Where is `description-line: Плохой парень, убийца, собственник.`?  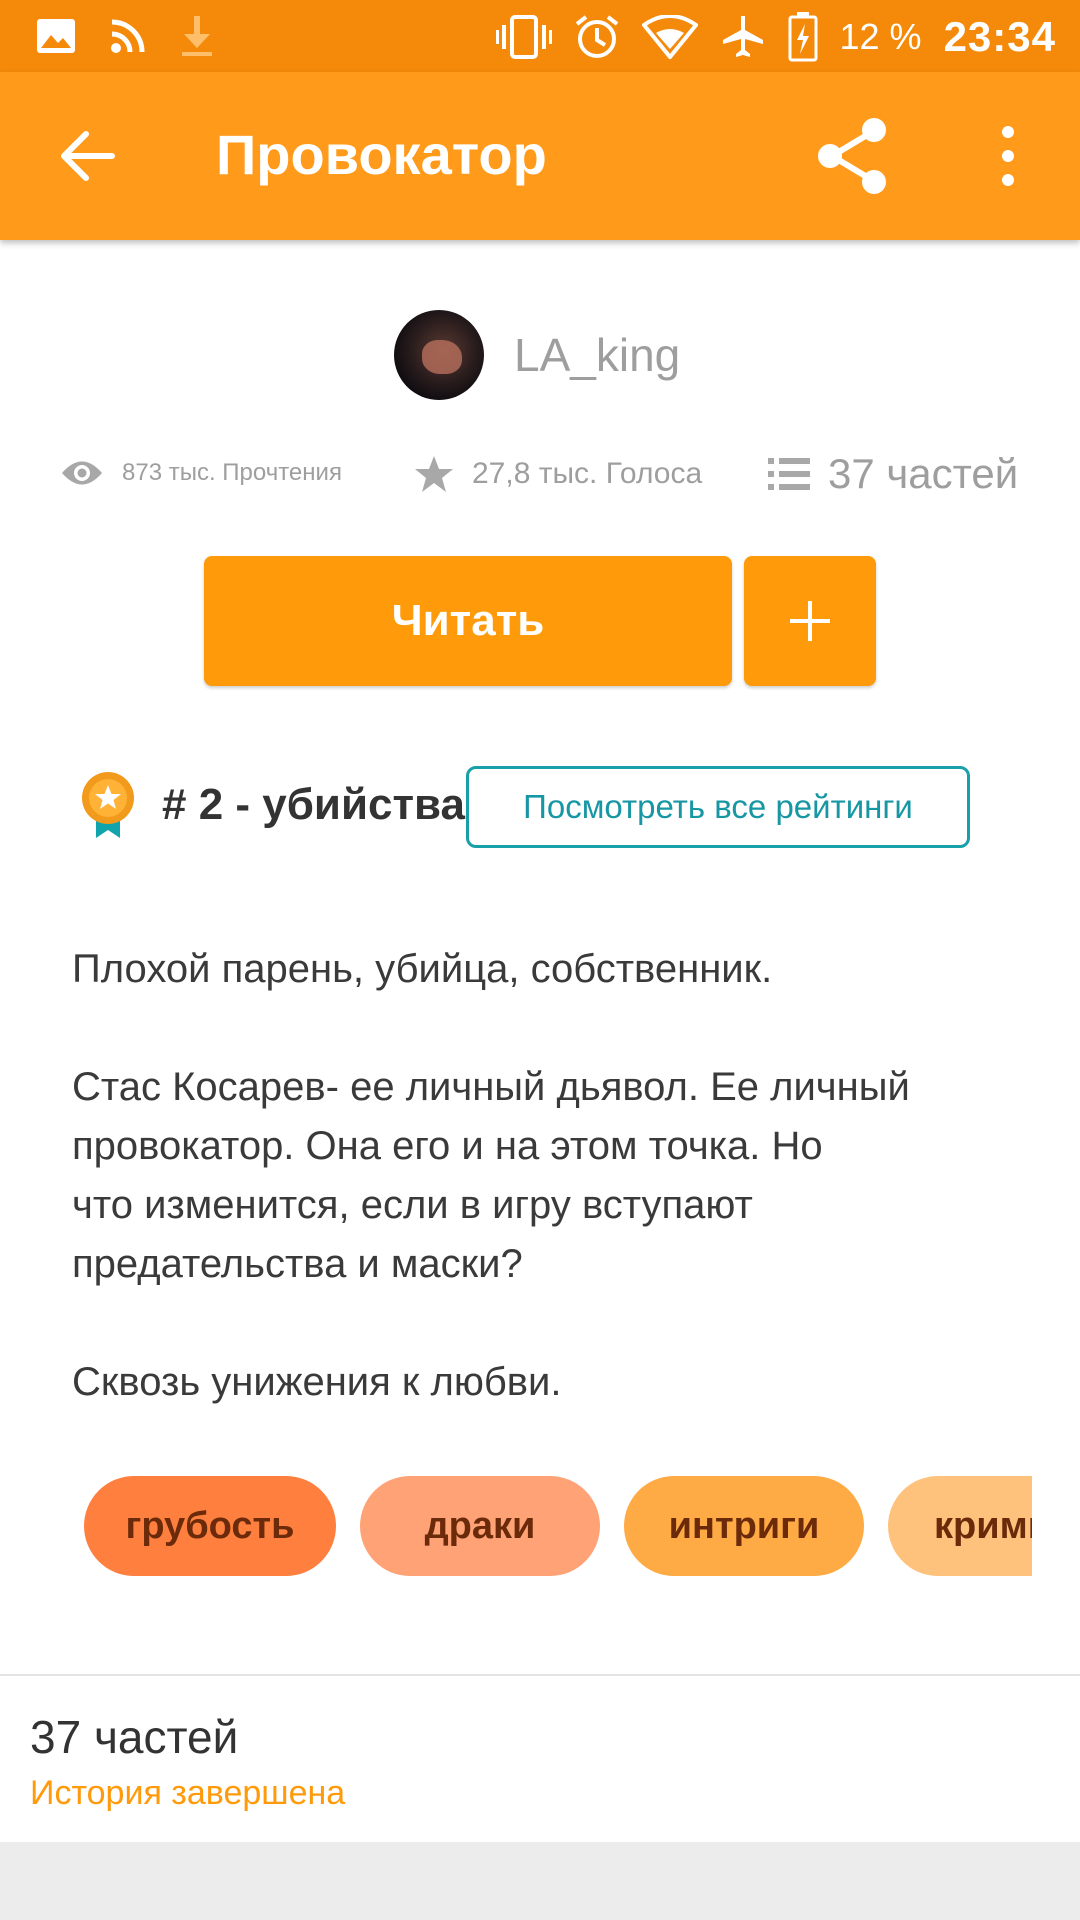 description-line: Плохой парень, убийца, собственник. is located at coordinates (422, 969).